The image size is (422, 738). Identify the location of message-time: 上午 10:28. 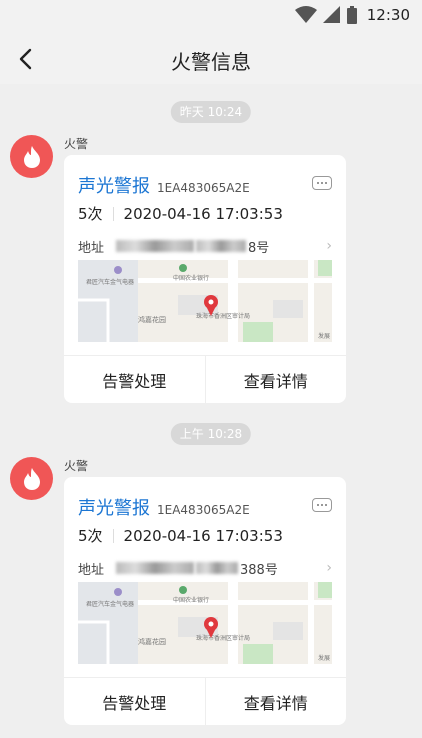
(211, 434).